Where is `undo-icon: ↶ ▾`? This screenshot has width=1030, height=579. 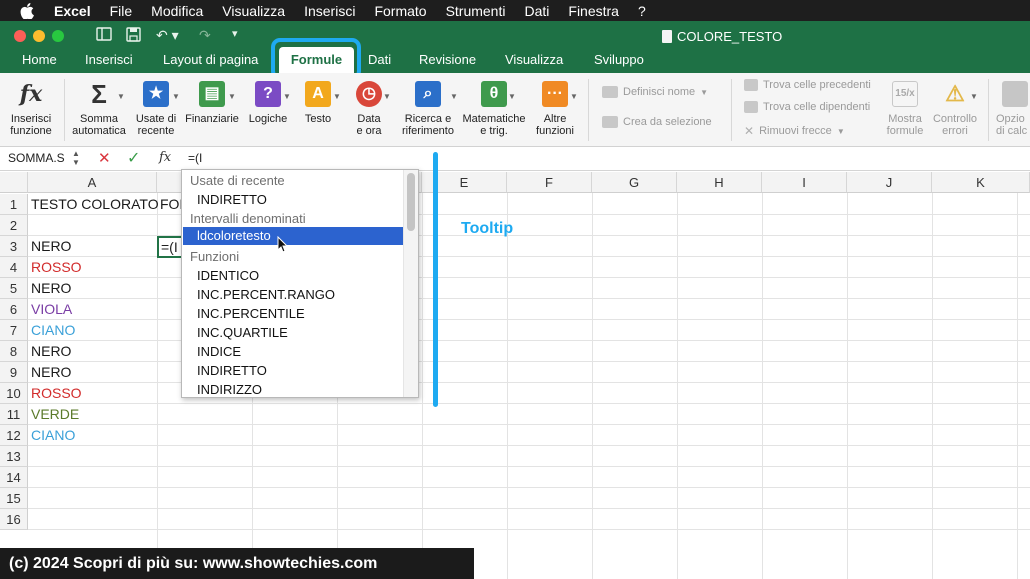 undo-icon: ↶ ▾ is located at coordinates (167, 35).